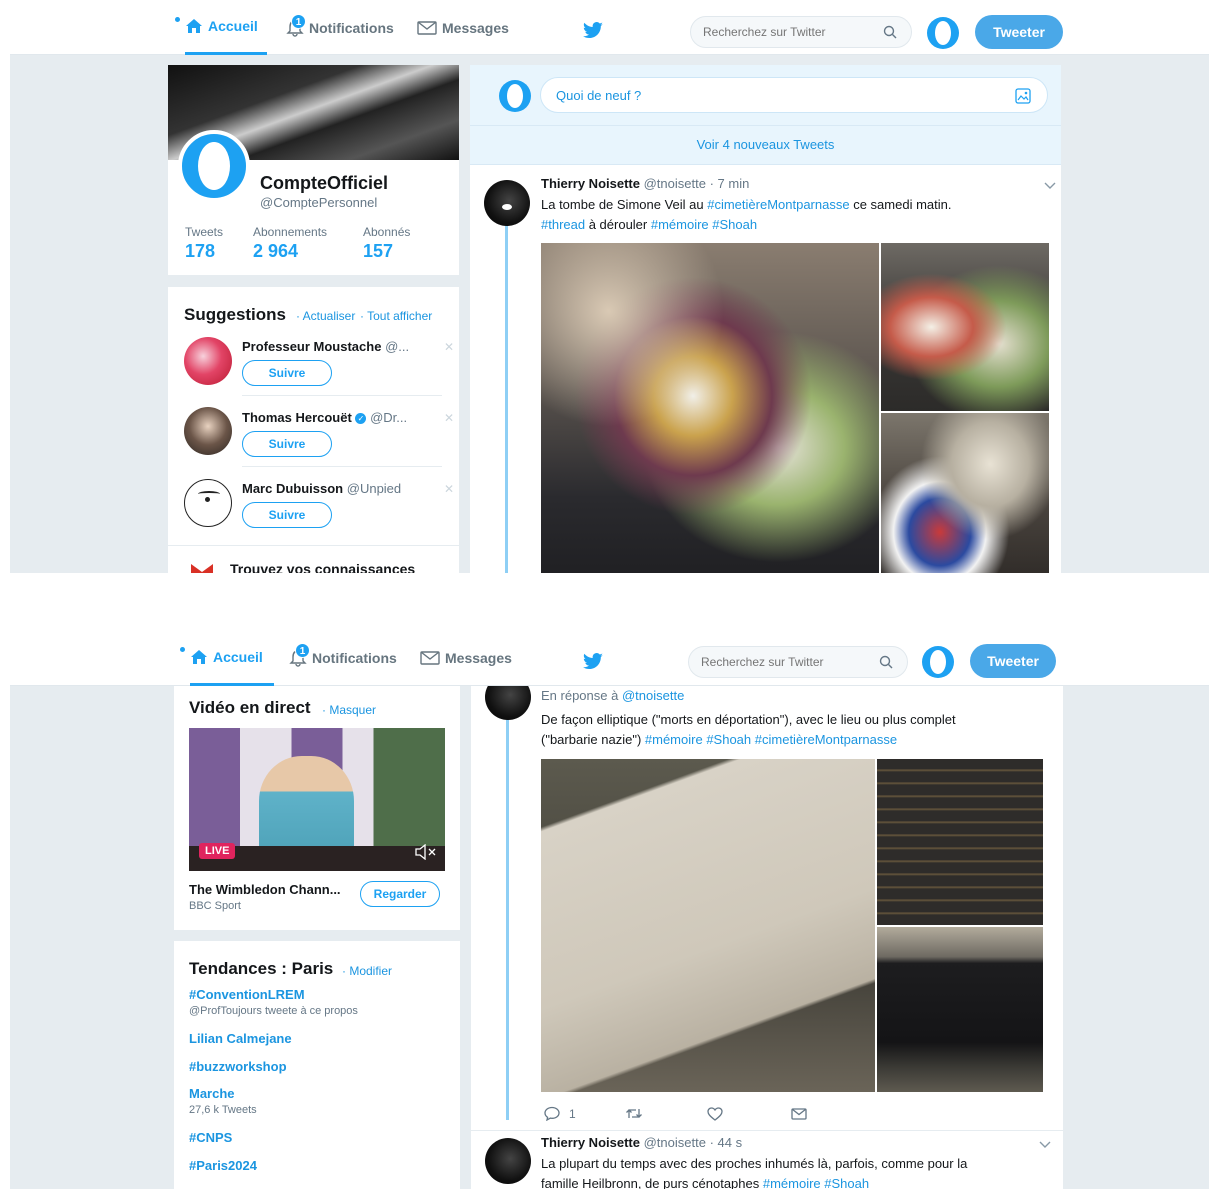  What do you see at coordinates (209, 494) in the screenshot?
I see `avatar-face` at bounding box center [209, 494].